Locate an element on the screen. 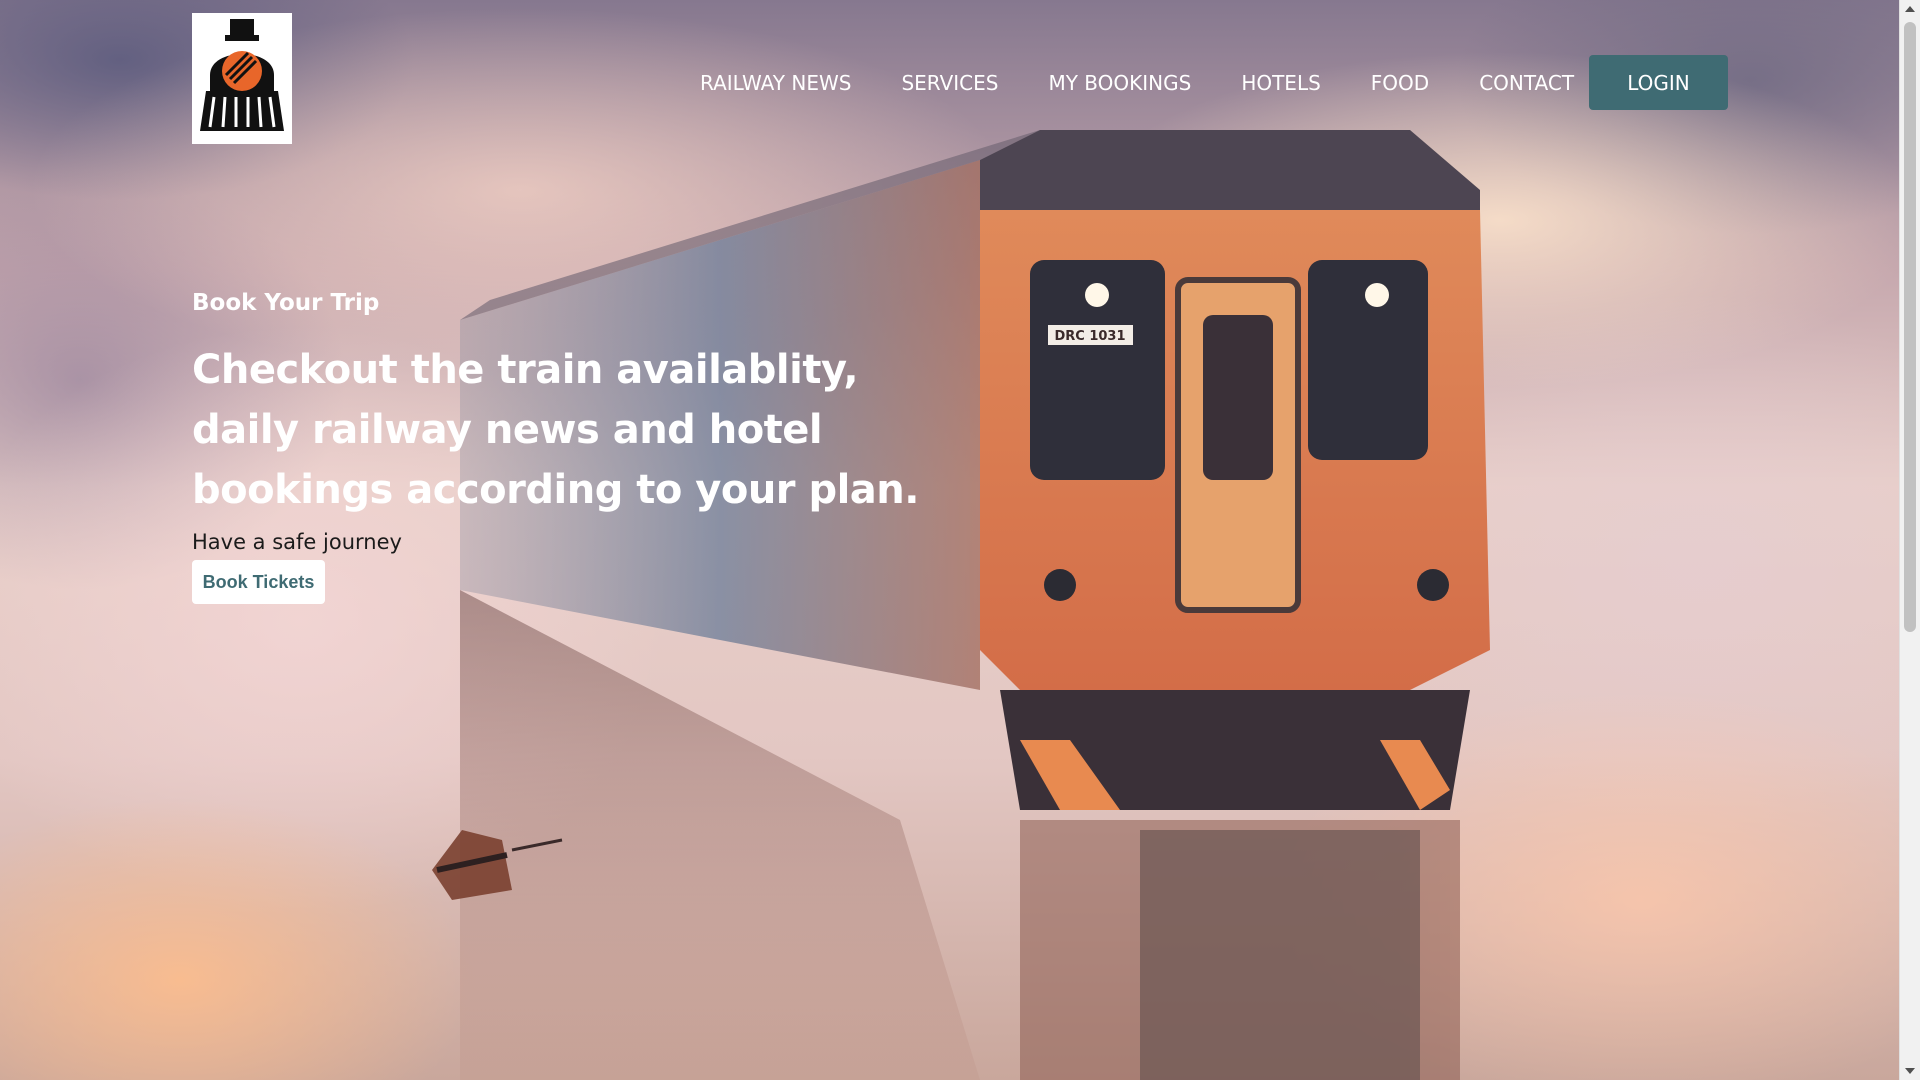 This screenshot has height=1080, width=1920. nav-contact: CONTACT is located at coordinates (1526, 83).